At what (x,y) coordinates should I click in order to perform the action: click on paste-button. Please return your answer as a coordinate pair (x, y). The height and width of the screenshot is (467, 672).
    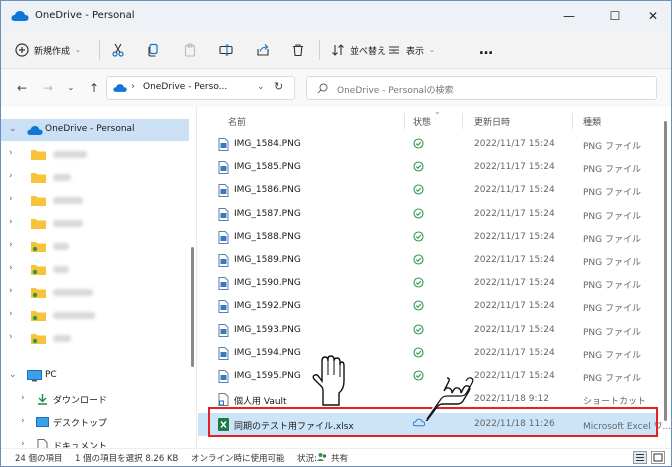
    Looking at the image, I should click on (190, 50).